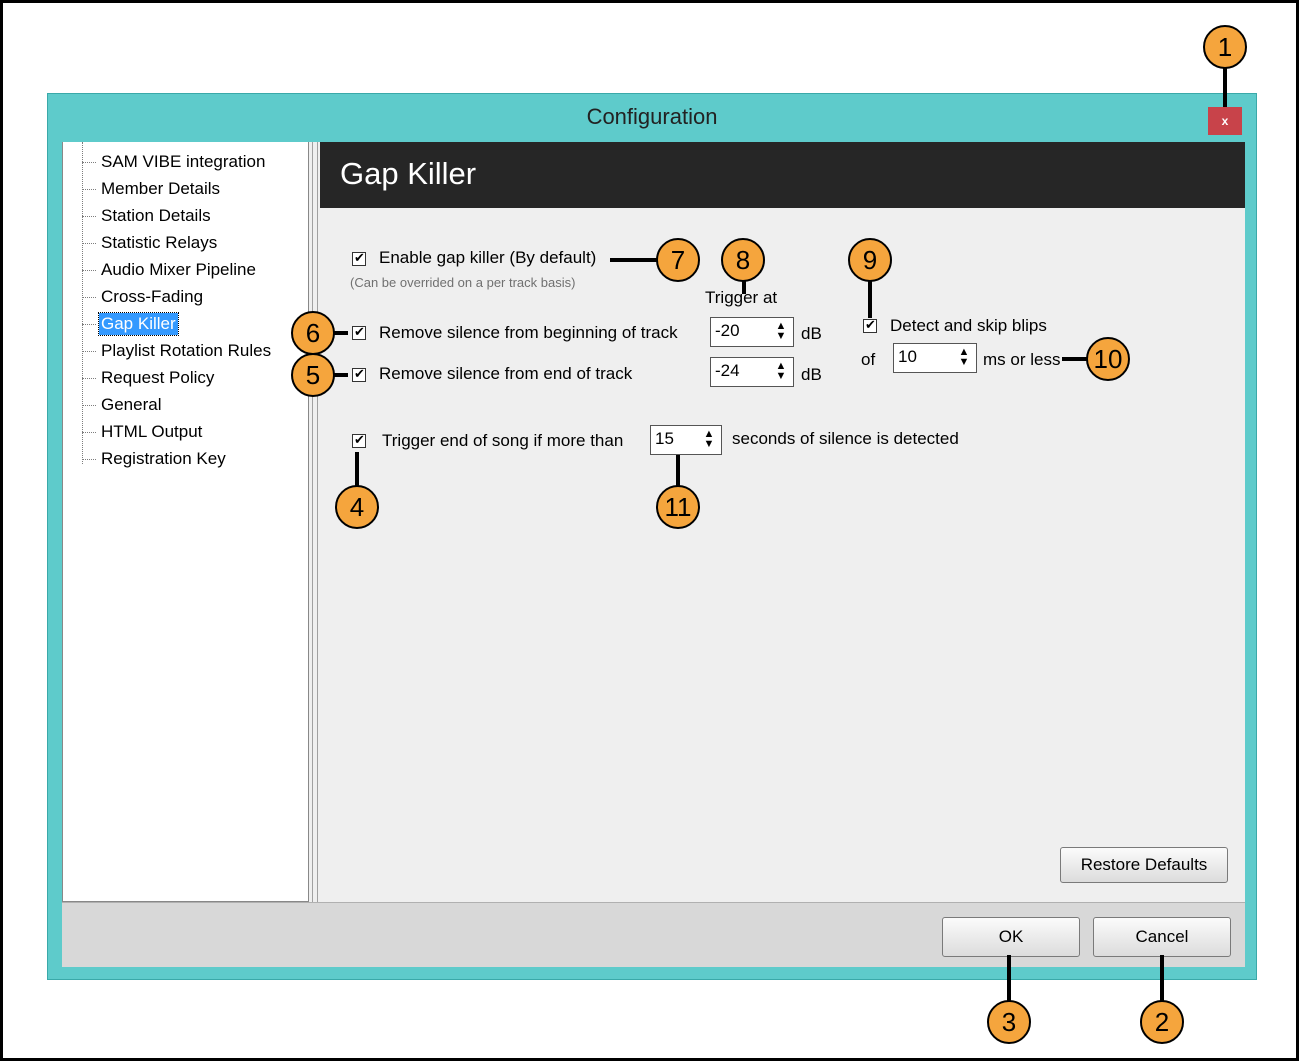  Describe the element at coordinates (503, 440) in the screenshot. I see `trigger-end-label: Trigger end of song if more than` at that location.